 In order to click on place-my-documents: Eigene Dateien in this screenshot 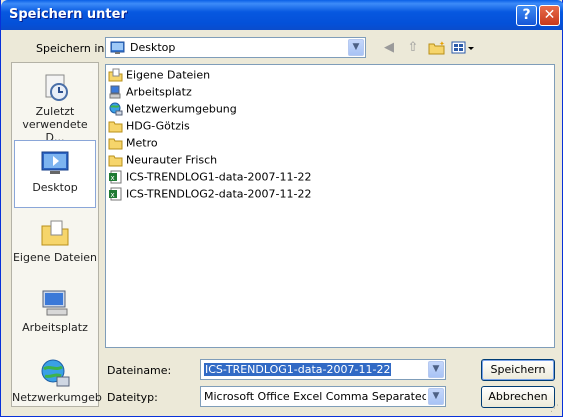, I will do `click(55, 240)`.